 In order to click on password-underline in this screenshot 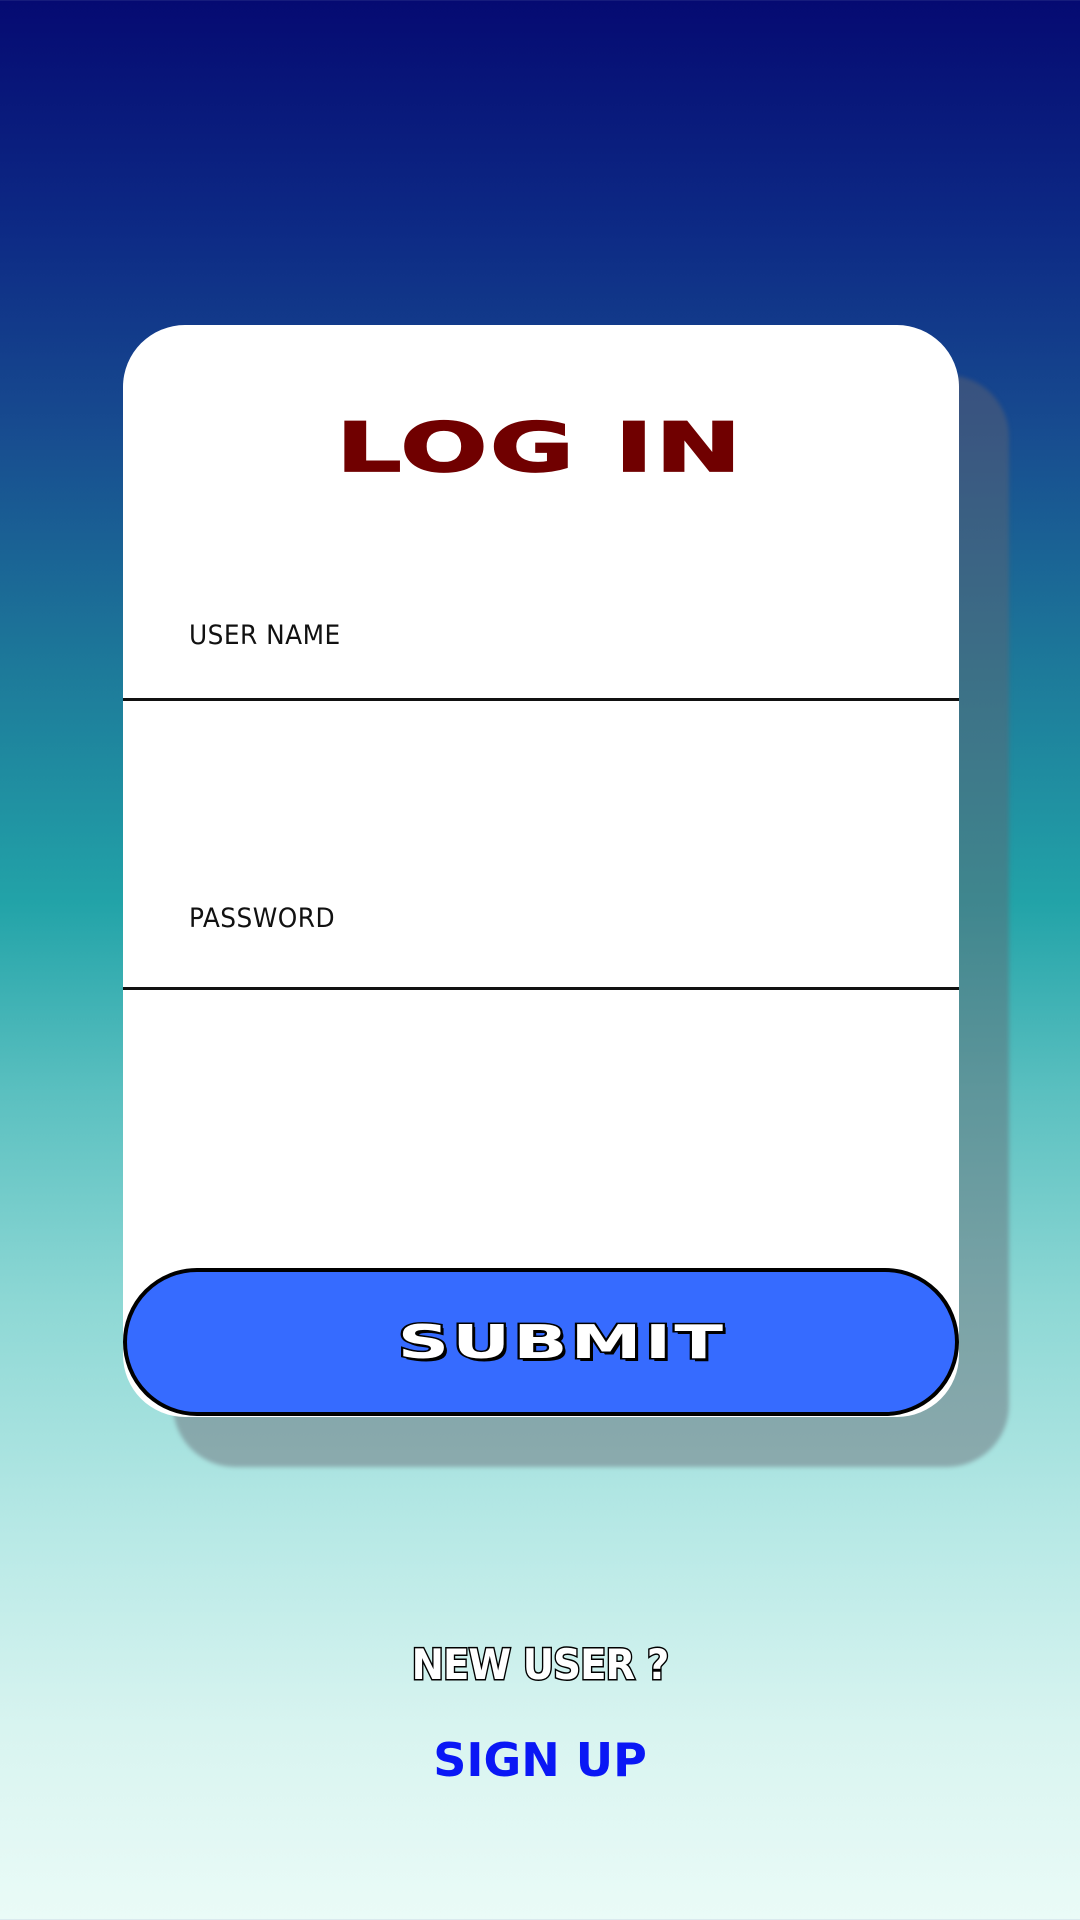, I will do `click(541, 988)`.